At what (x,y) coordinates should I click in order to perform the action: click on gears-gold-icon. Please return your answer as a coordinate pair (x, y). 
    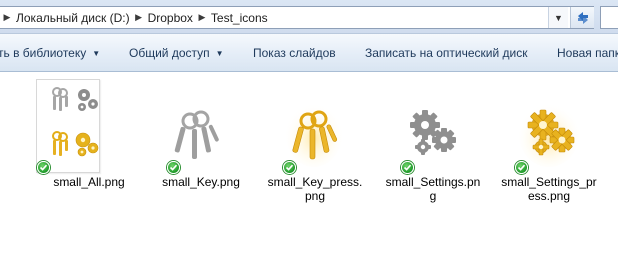
    Looking at the image, I should click on (549, 135).